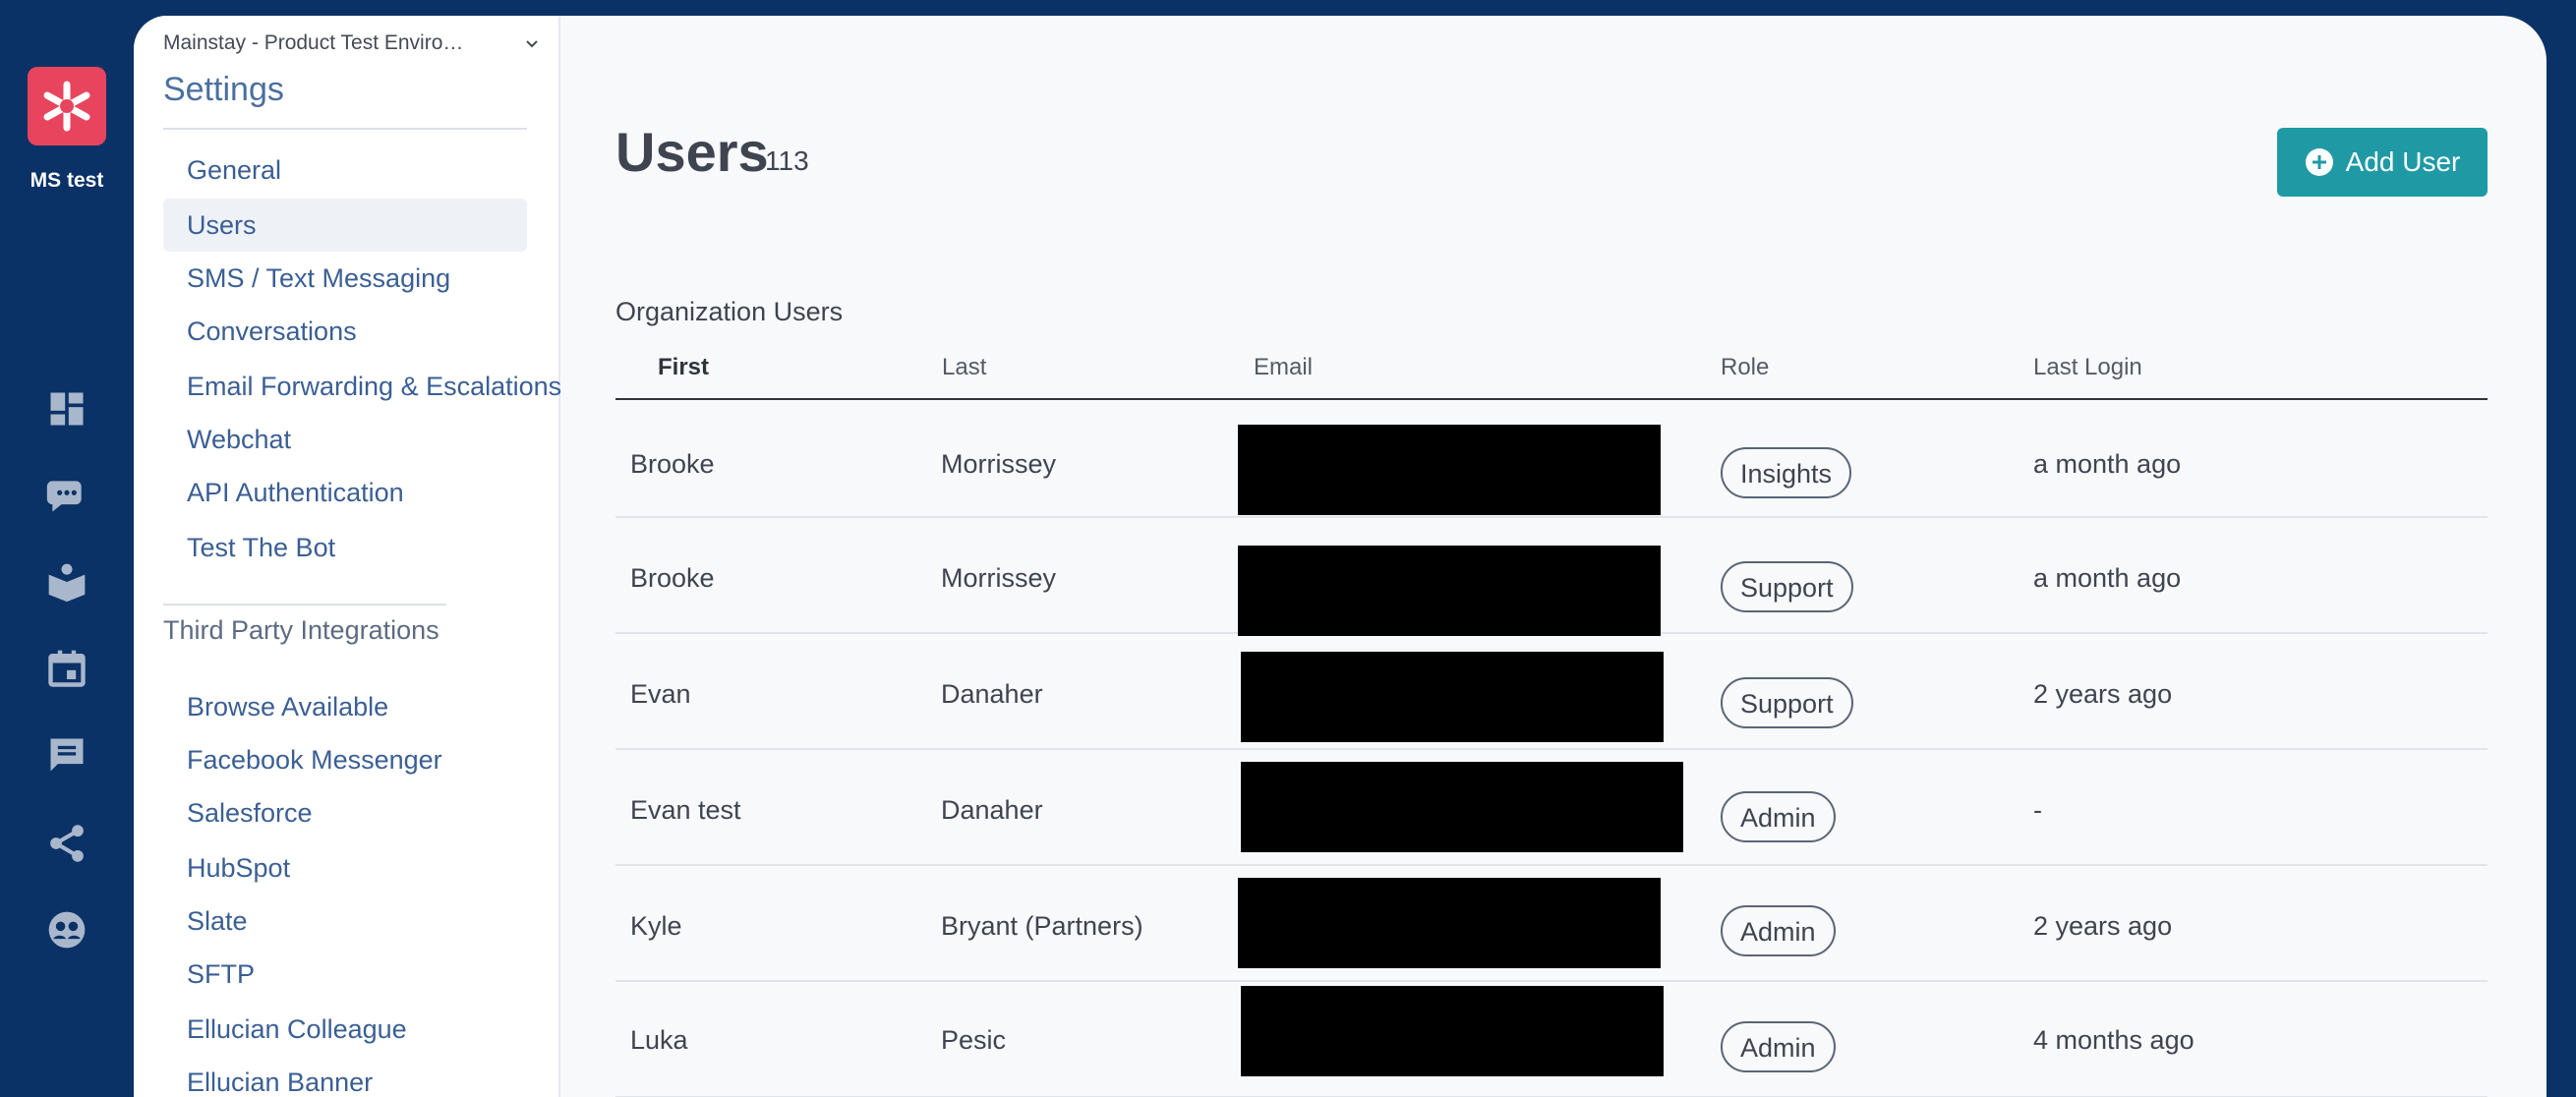  I want to click on nav-item-ellucian-banner: Ellucian Banner, so click(345, 1076).